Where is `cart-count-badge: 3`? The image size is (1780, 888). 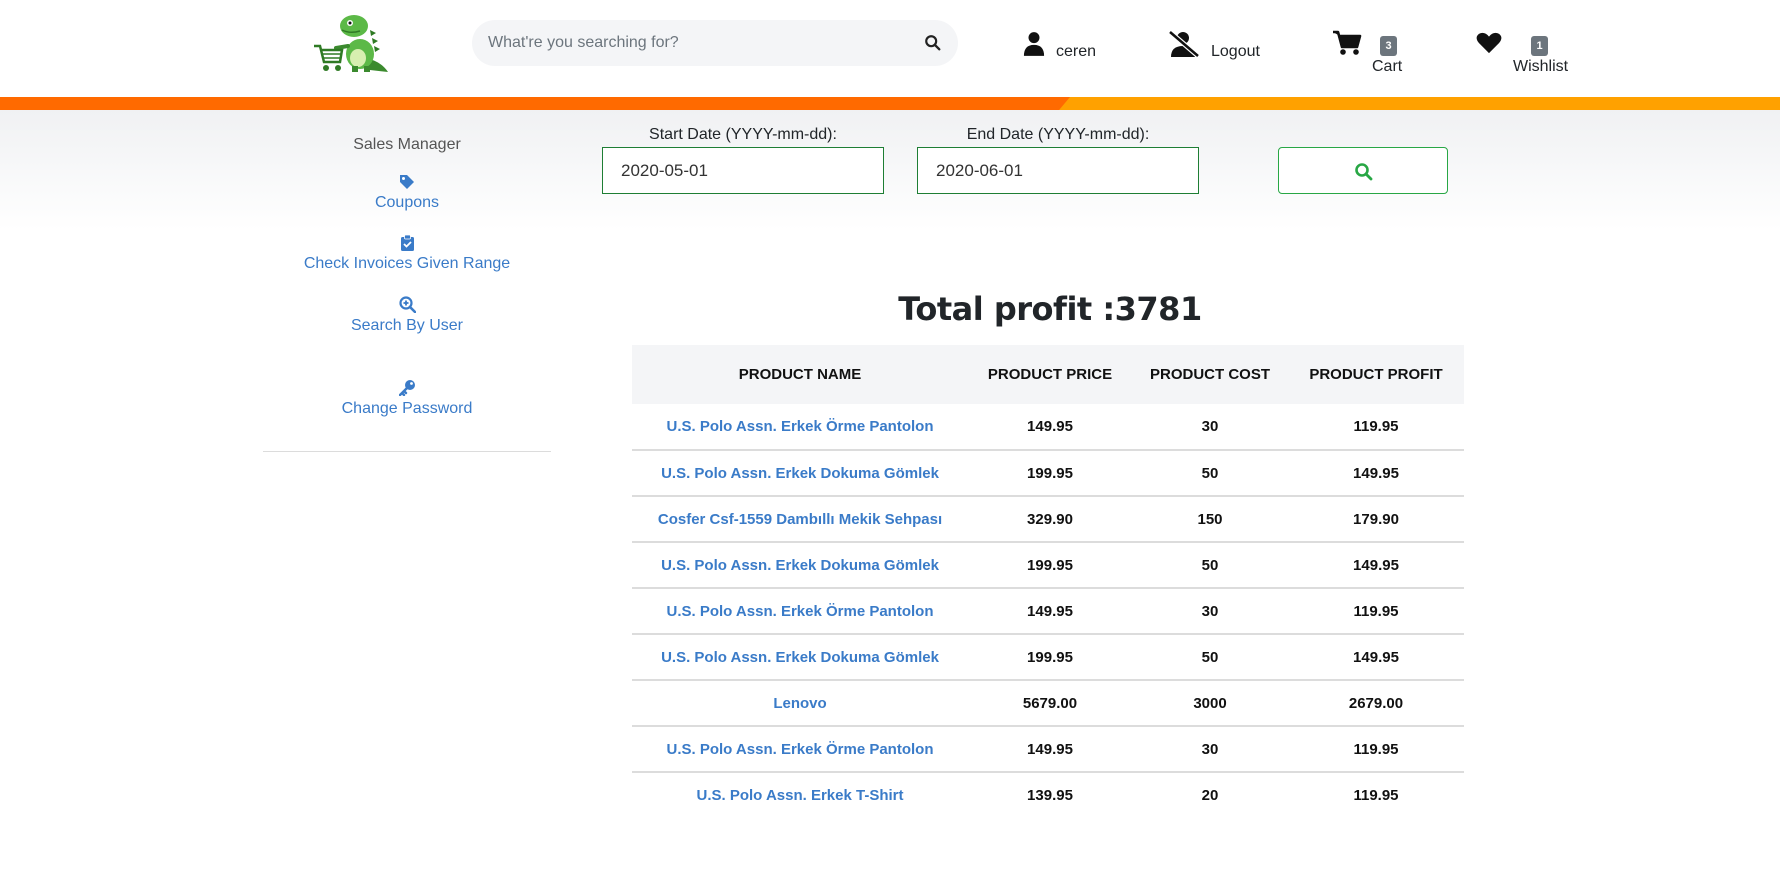 cart-count-badge: 3 is located at coordinates (1388, 46).